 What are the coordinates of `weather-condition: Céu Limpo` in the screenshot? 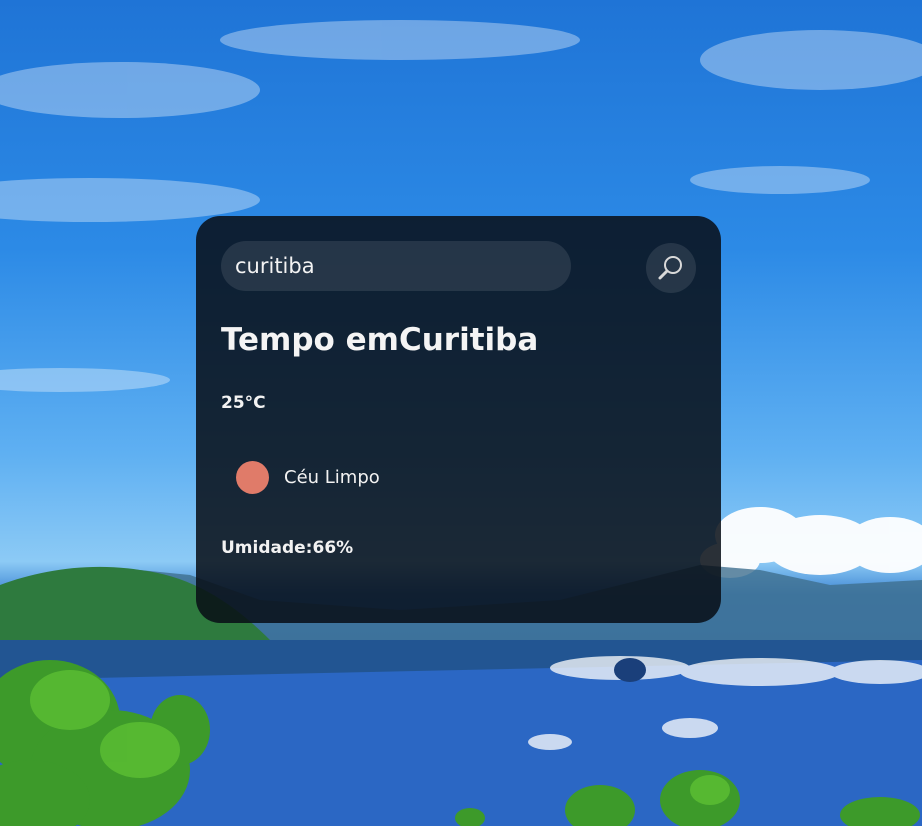 It's located at (308, 477).